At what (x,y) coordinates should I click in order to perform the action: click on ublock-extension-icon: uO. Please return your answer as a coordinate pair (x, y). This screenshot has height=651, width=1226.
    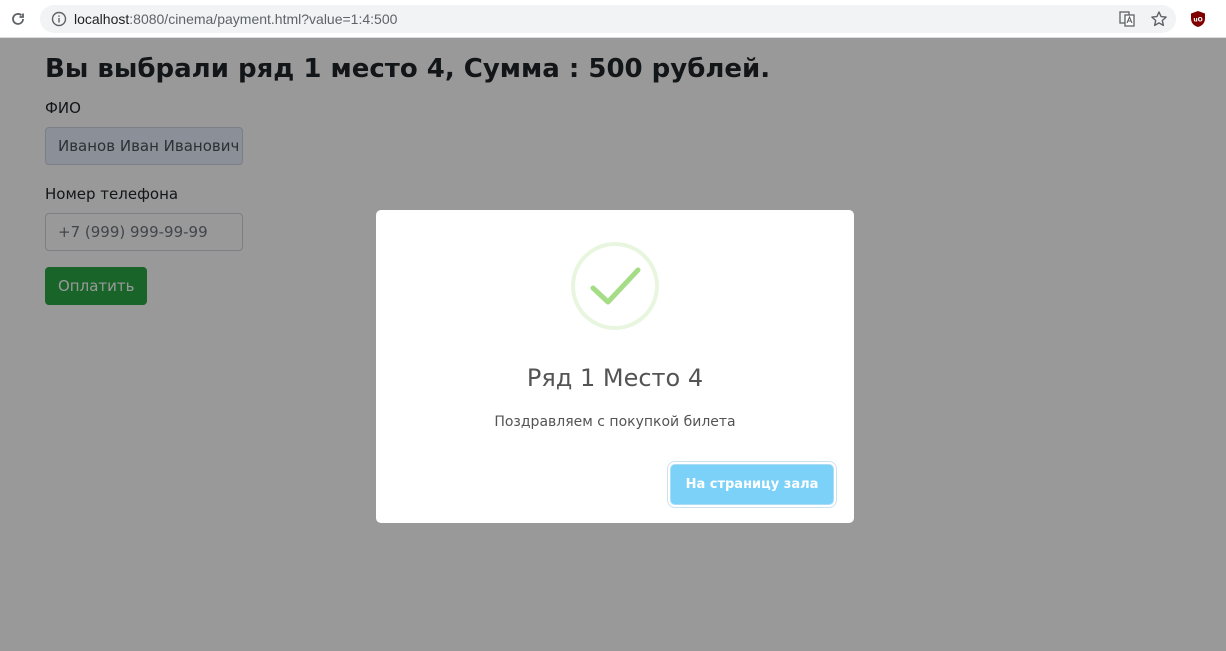
    Looking at the image, I should click on (1198, 19).